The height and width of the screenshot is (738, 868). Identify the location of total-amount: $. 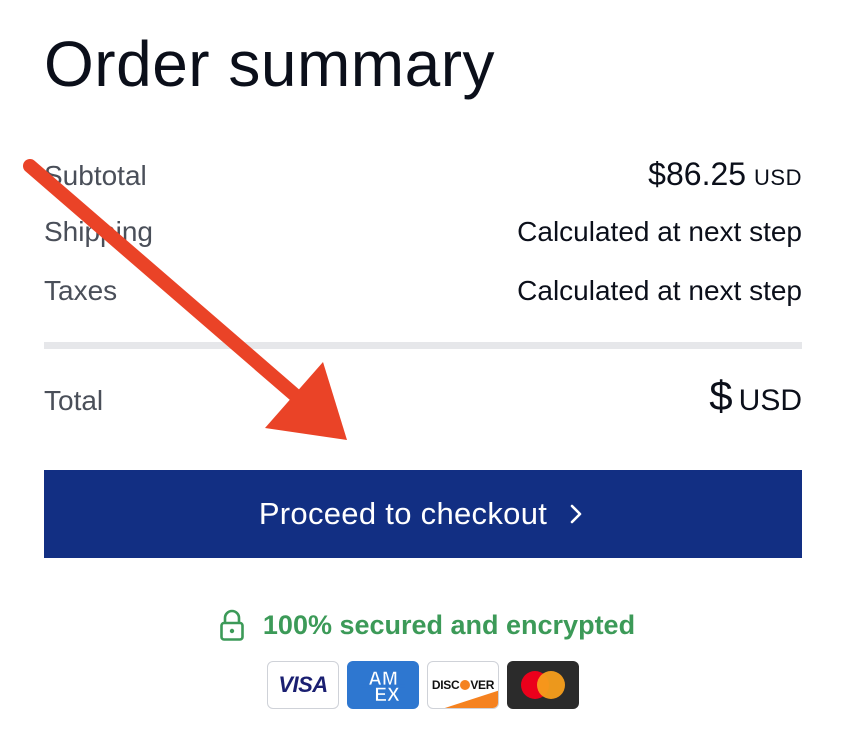
(721, 395).